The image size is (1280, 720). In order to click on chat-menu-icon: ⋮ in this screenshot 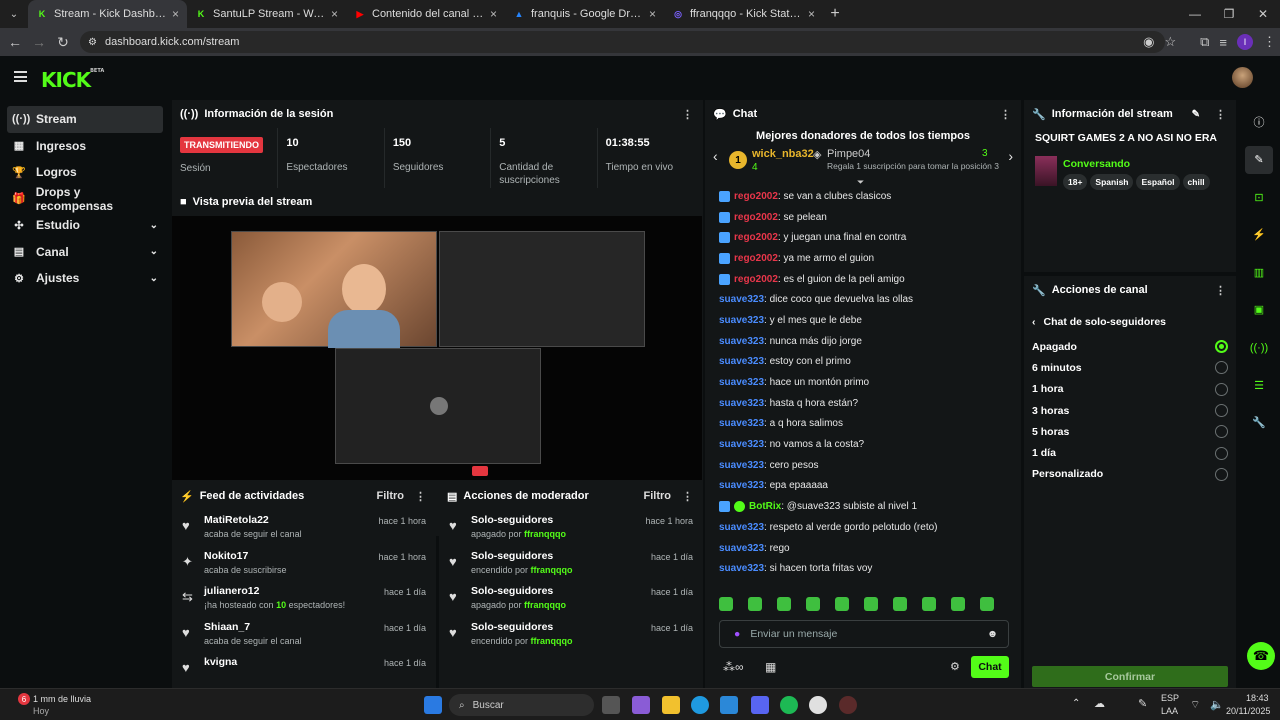, I will do `click(1005, 114)`.